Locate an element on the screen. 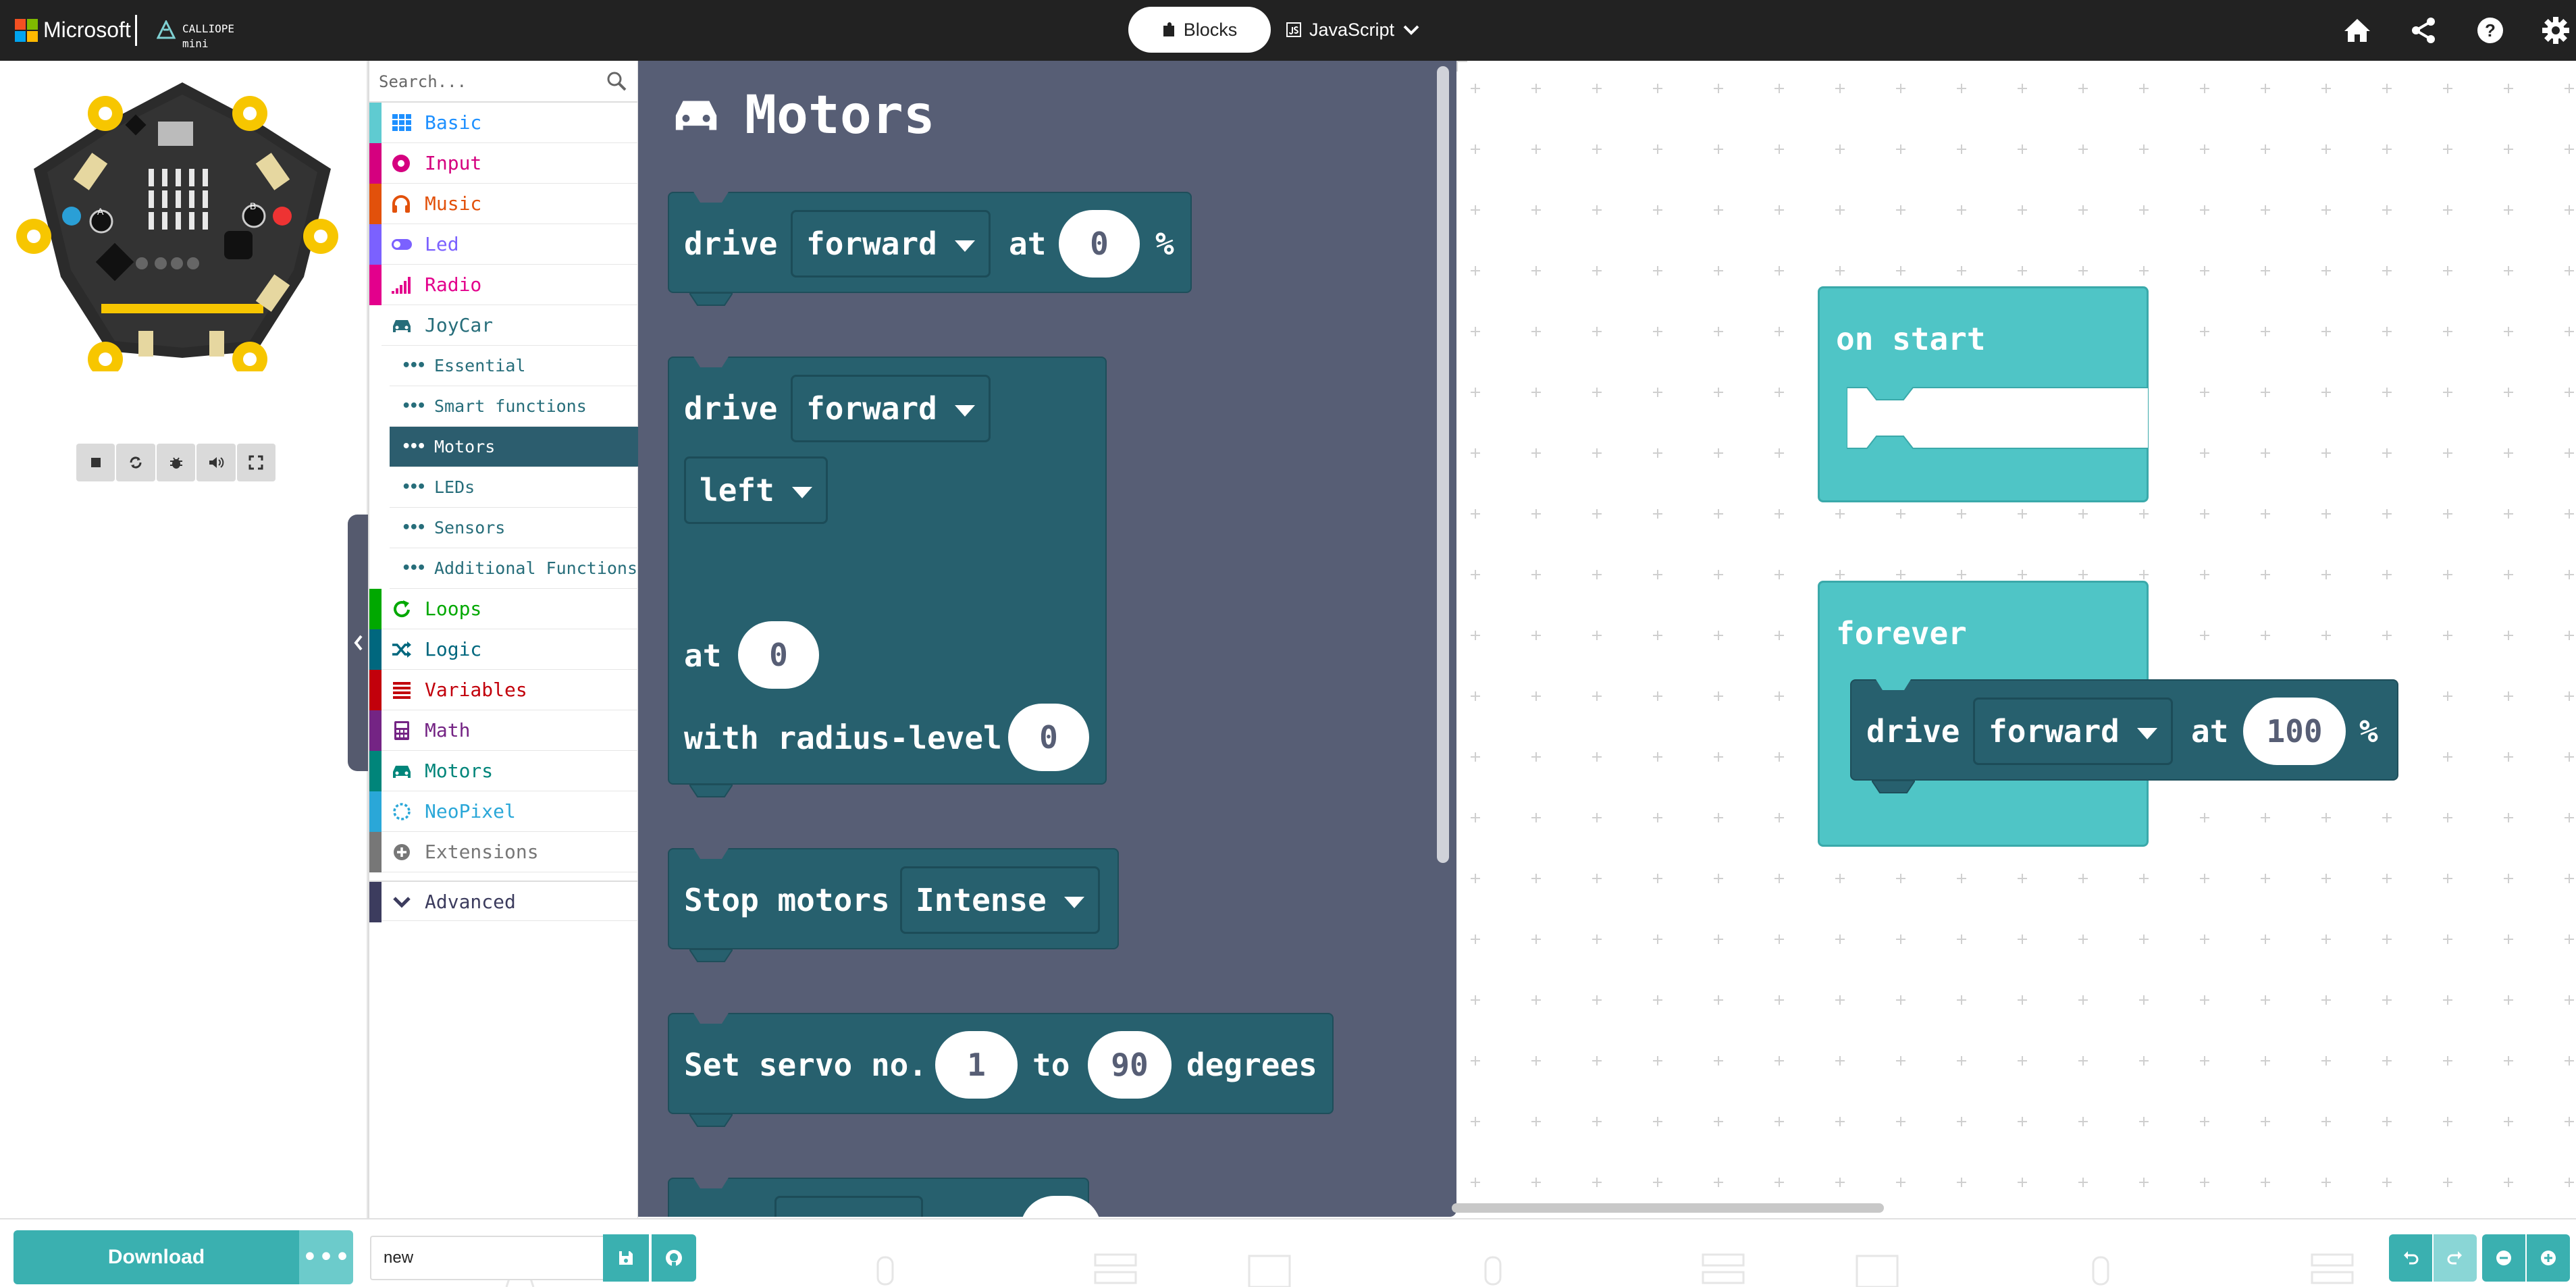  zoom-in-button is located at coordinates (2548, 1258).